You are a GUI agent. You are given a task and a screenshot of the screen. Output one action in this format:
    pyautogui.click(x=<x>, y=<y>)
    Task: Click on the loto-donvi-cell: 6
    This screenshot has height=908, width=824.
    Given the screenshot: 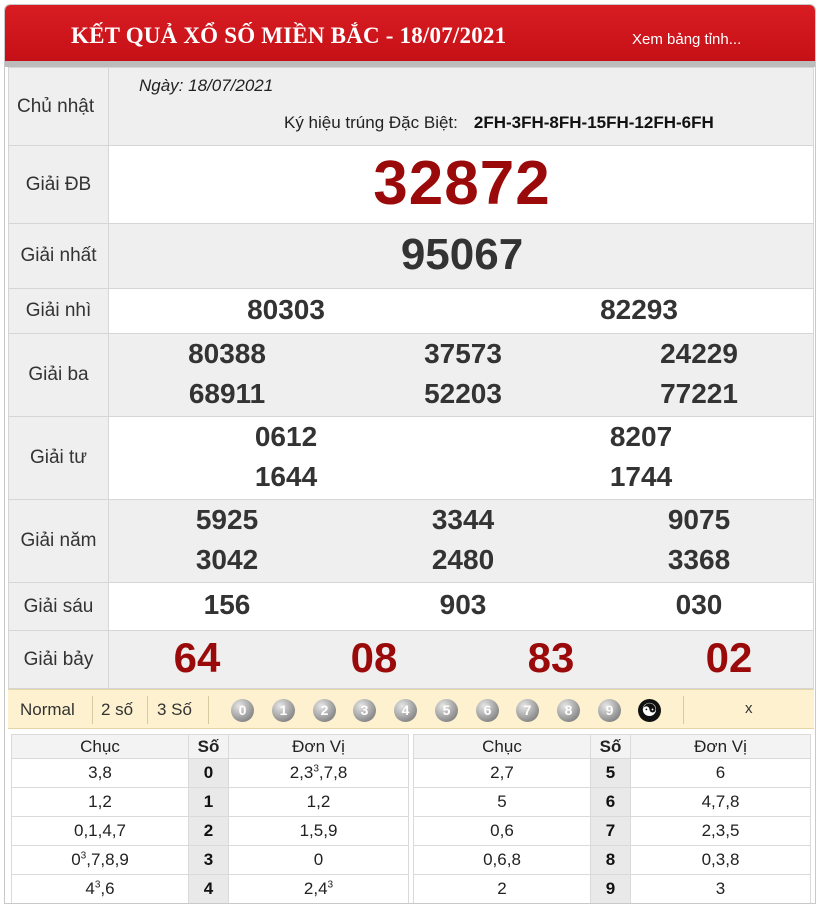 What is the action you would take?
    pyautogui.click(x=720, y=773)
    